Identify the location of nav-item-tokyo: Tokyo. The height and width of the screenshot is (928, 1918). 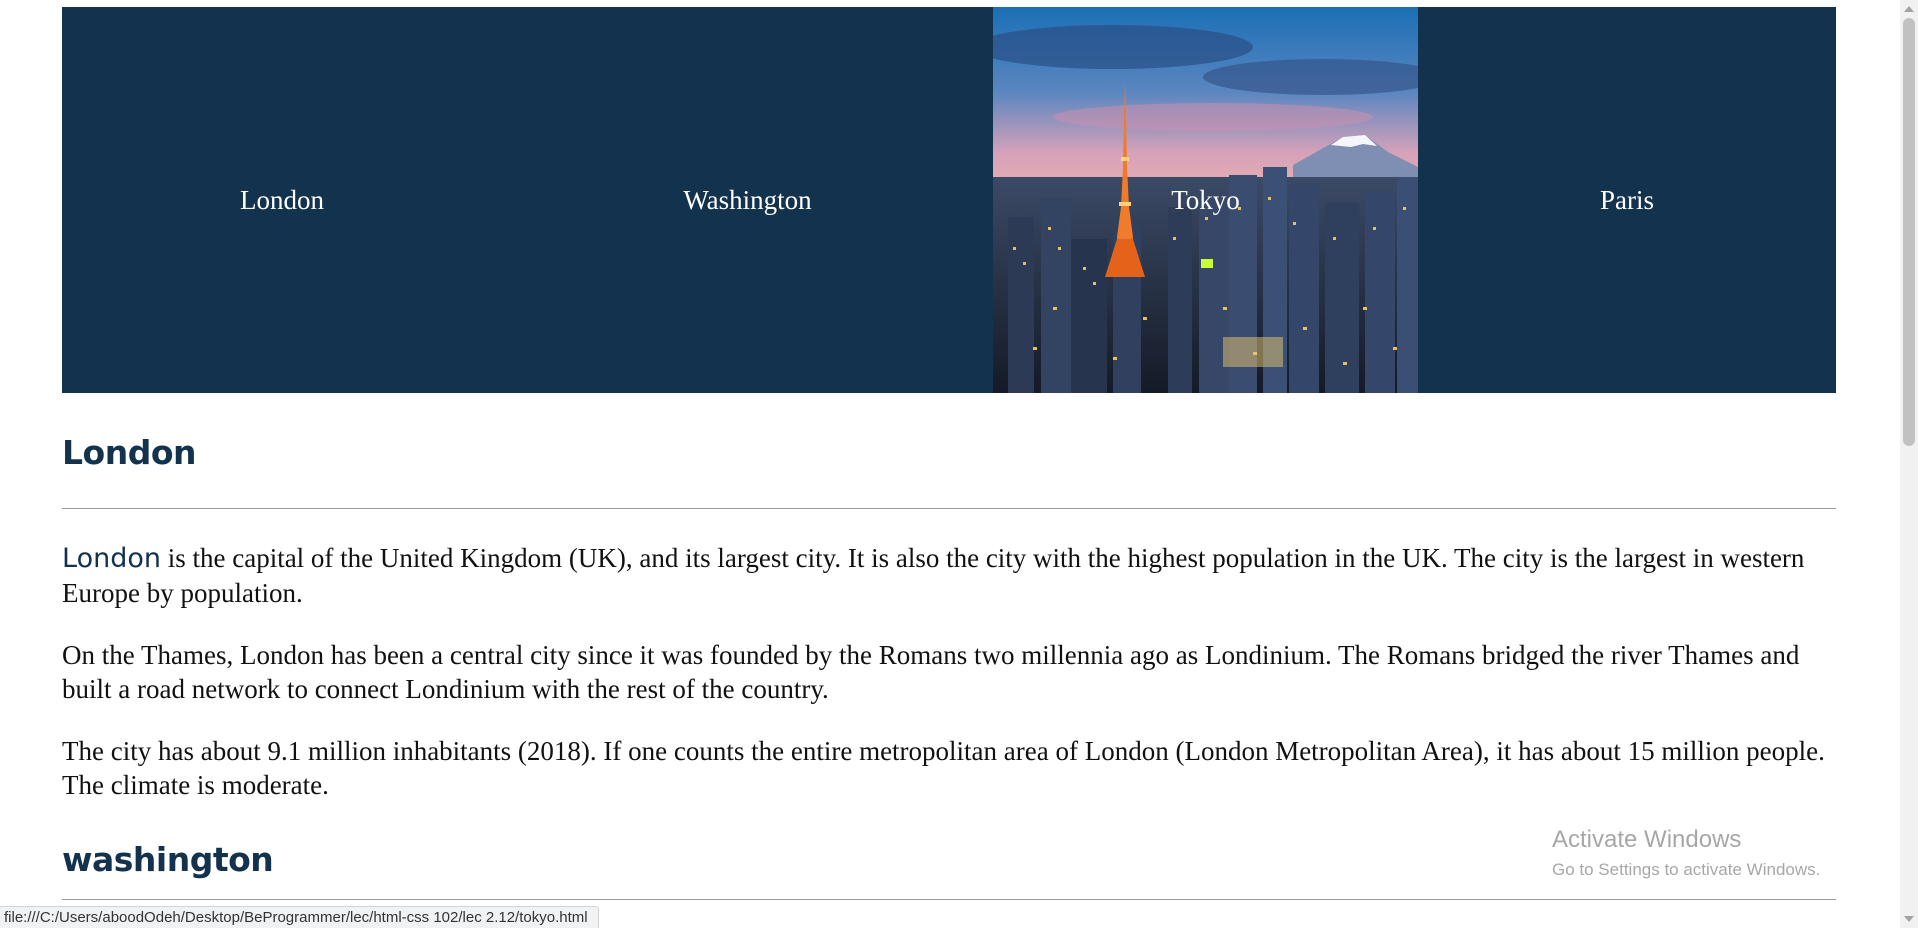
(1205, 200).